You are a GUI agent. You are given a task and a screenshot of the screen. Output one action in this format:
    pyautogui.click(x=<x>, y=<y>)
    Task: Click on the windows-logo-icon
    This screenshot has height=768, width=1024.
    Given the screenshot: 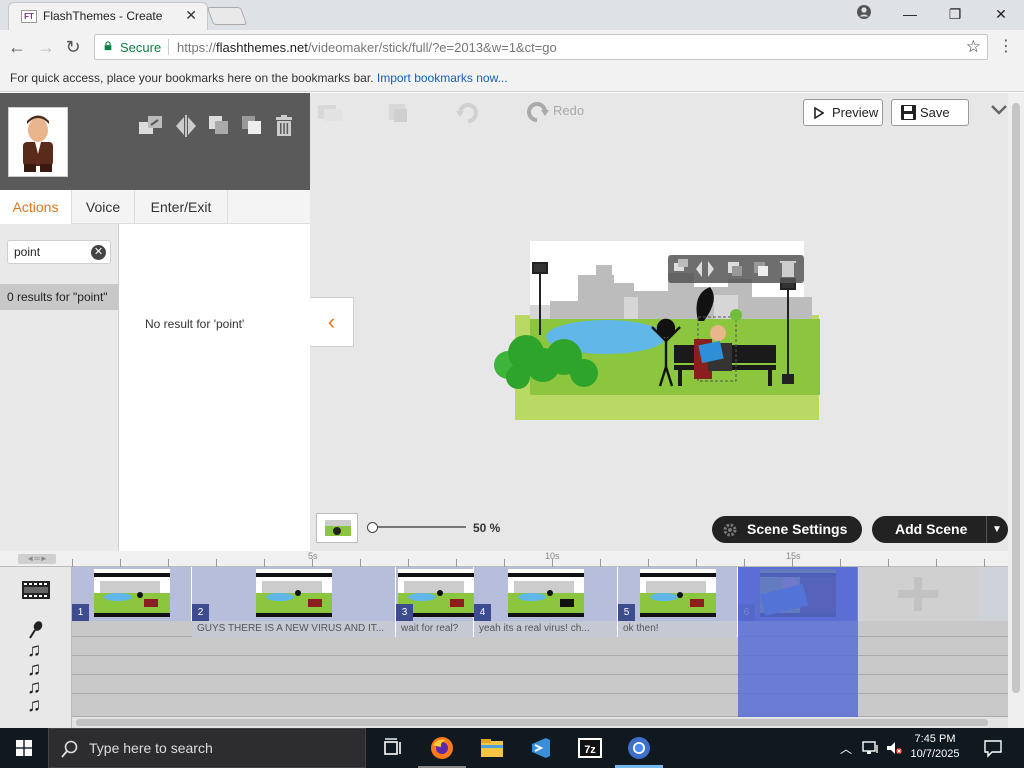 What is the action you would take?
    pyautogui.click(x=24, y=748)
    